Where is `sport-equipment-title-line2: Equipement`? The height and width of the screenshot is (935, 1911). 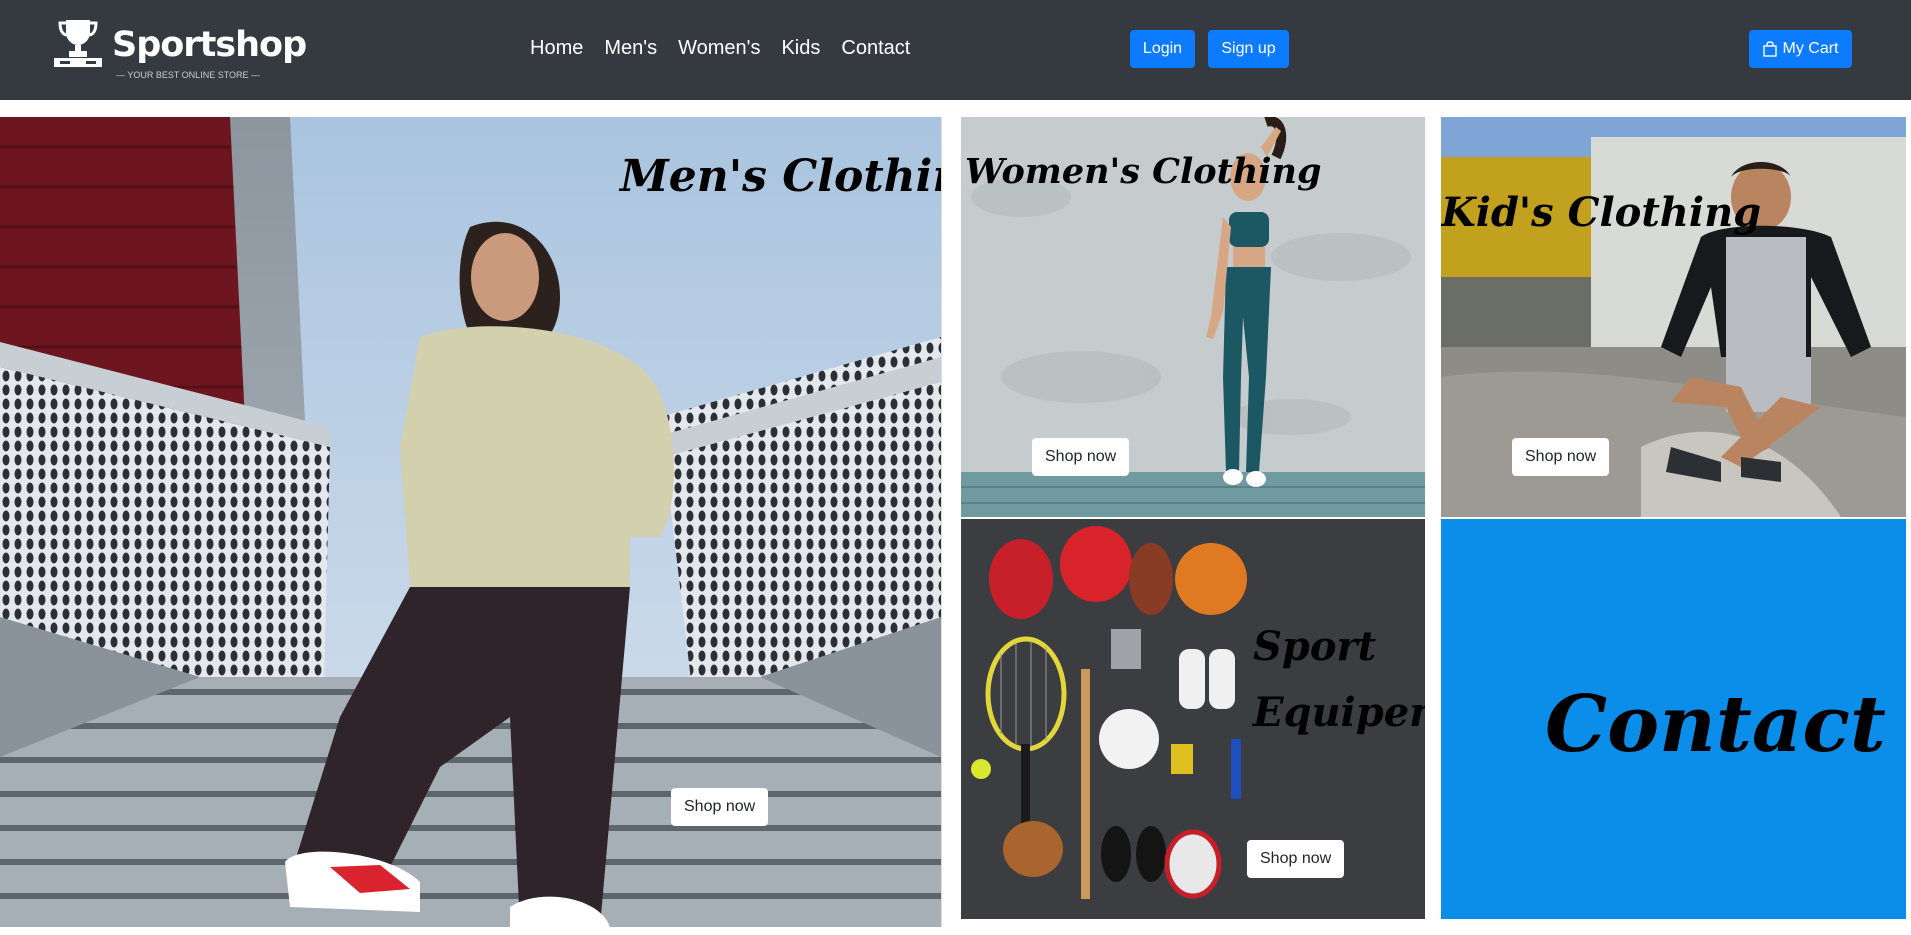
sport-equipment-title-line2: Equipement is located at coordinates (1339, 712).